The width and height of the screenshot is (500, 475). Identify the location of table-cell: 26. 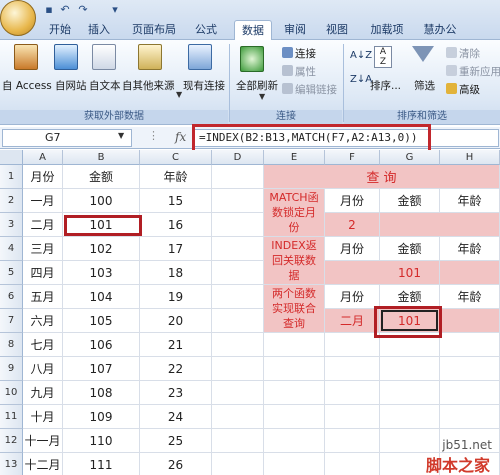
(176, 464).